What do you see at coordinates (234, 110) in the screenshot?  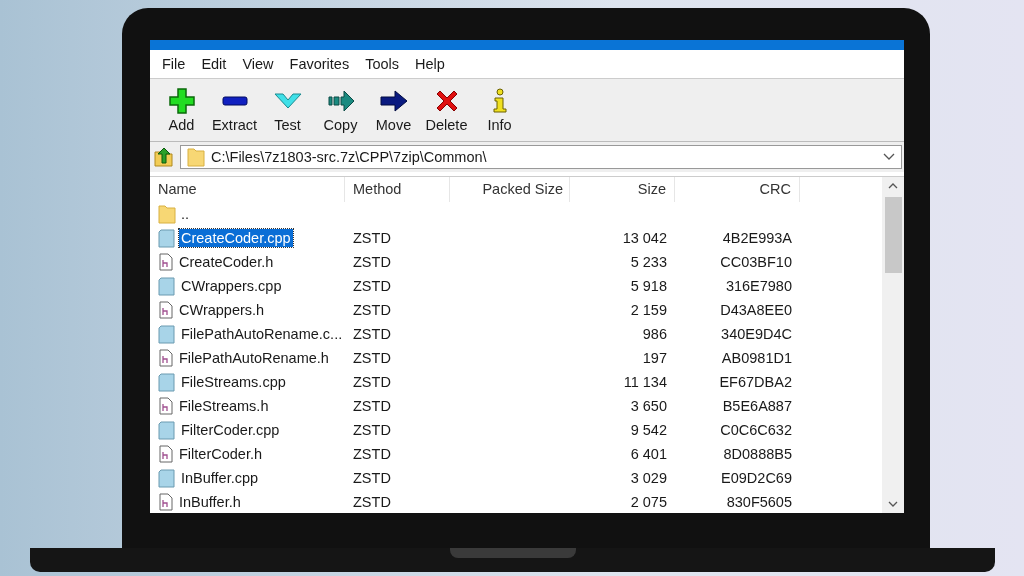 I see `toolbar-button: Extract` at bounding box center [234, 110].